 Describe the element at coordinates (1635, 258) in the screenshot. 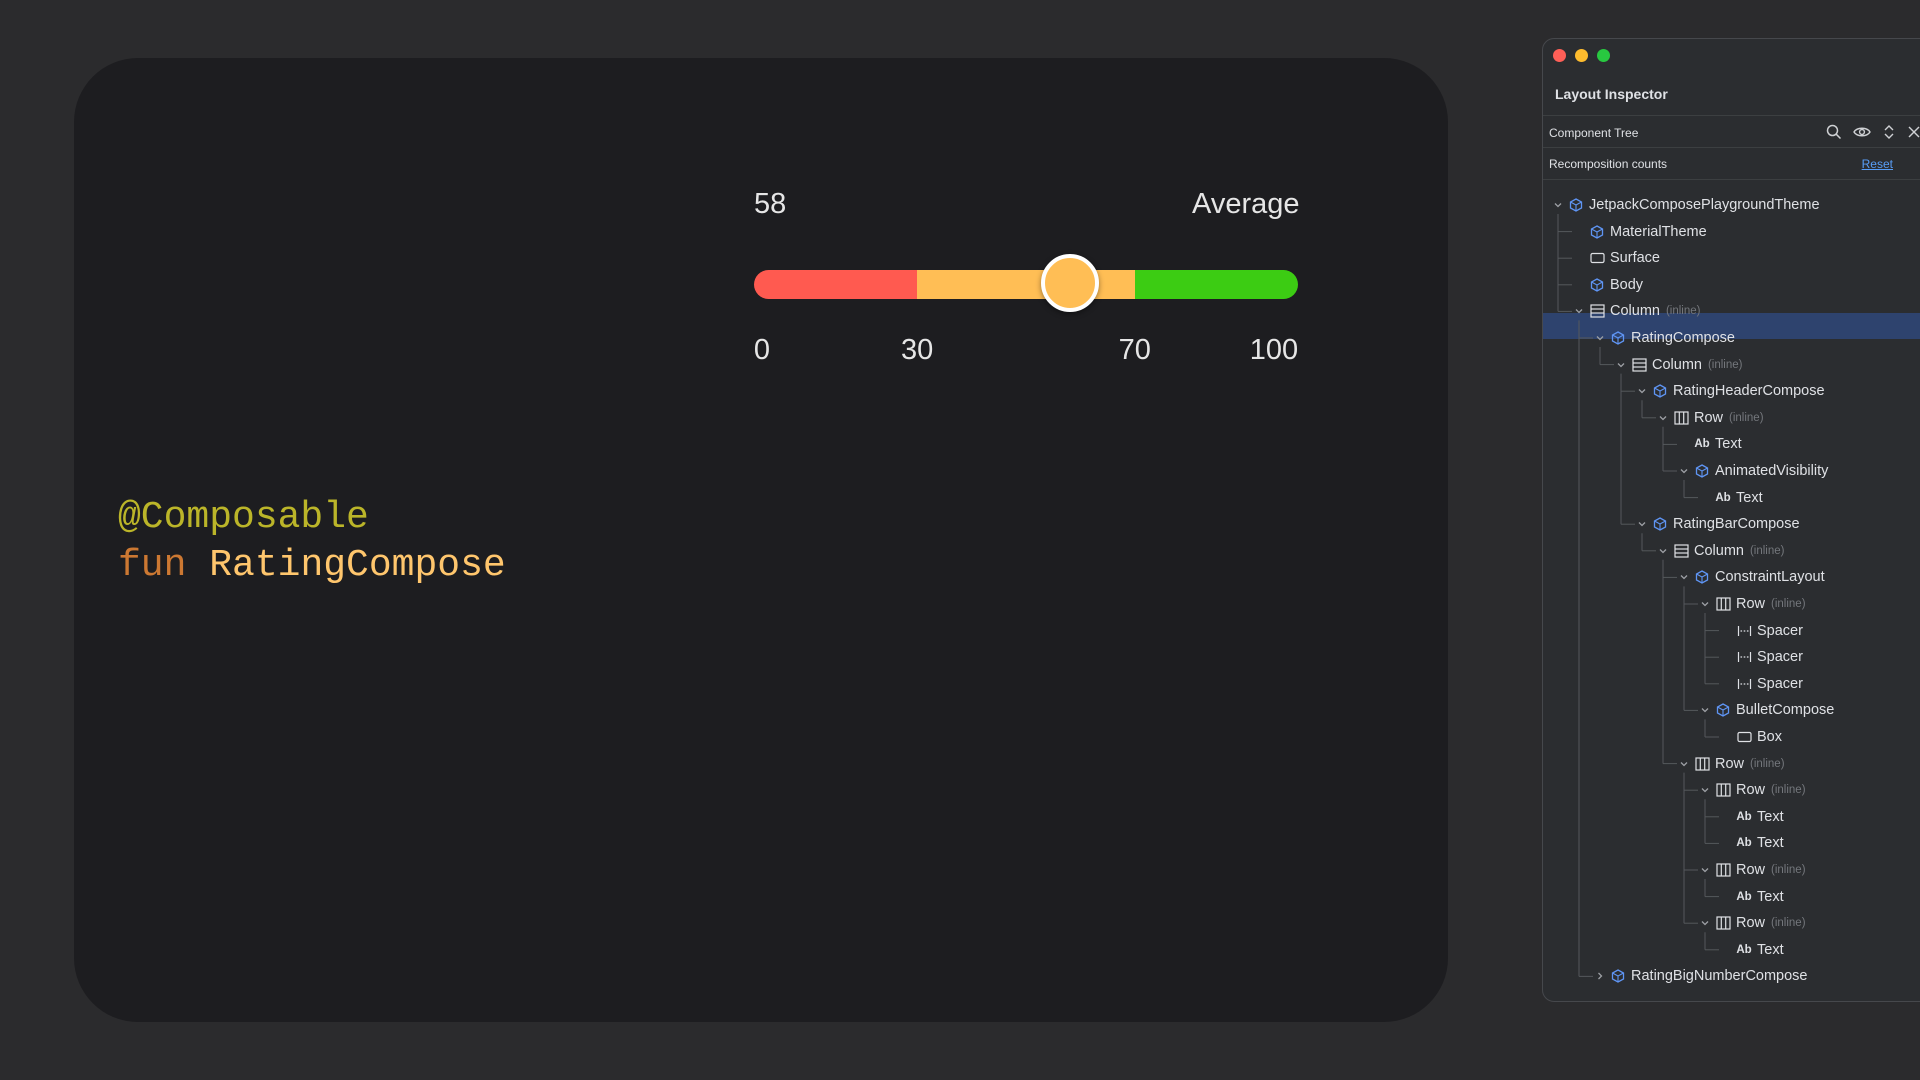

I see `tree-node-label: Surface` at that location.